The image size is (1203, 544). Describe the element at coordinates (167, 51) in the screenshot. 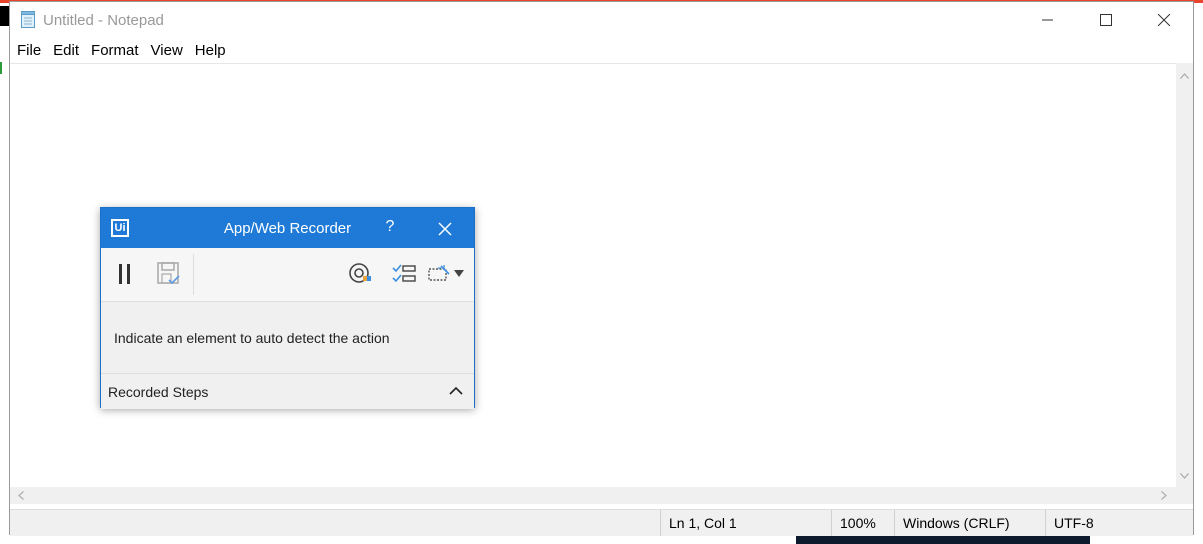

I see `menu-view: View` at that location.